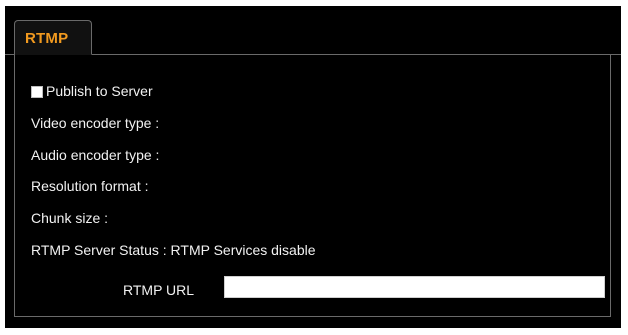 The image size is (628, 335). What do you see at coordinates (70, 218) in the screenshot?
I see `chunk-size-label: Chunk size :` at bounding box center [70, 218].